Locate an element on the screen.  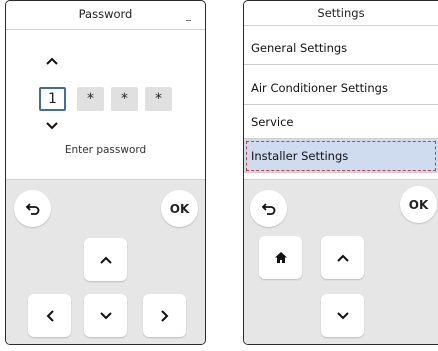
left-button is located at coordinates (49, 315).